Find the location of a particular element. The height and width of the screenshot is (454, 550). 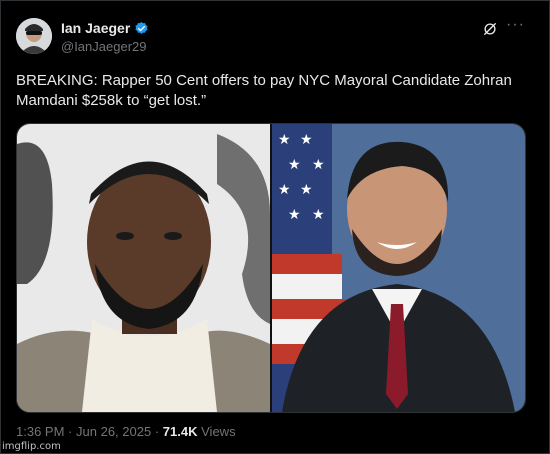

avatar is located at coordinates (34, 36).